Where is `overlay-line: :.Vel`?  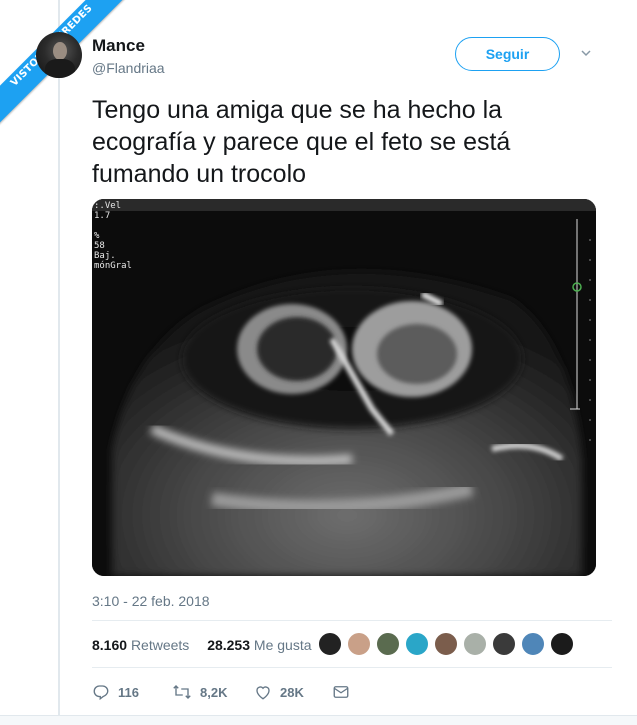 overlay-line: :.Vel is located at coordinates (108, 206).